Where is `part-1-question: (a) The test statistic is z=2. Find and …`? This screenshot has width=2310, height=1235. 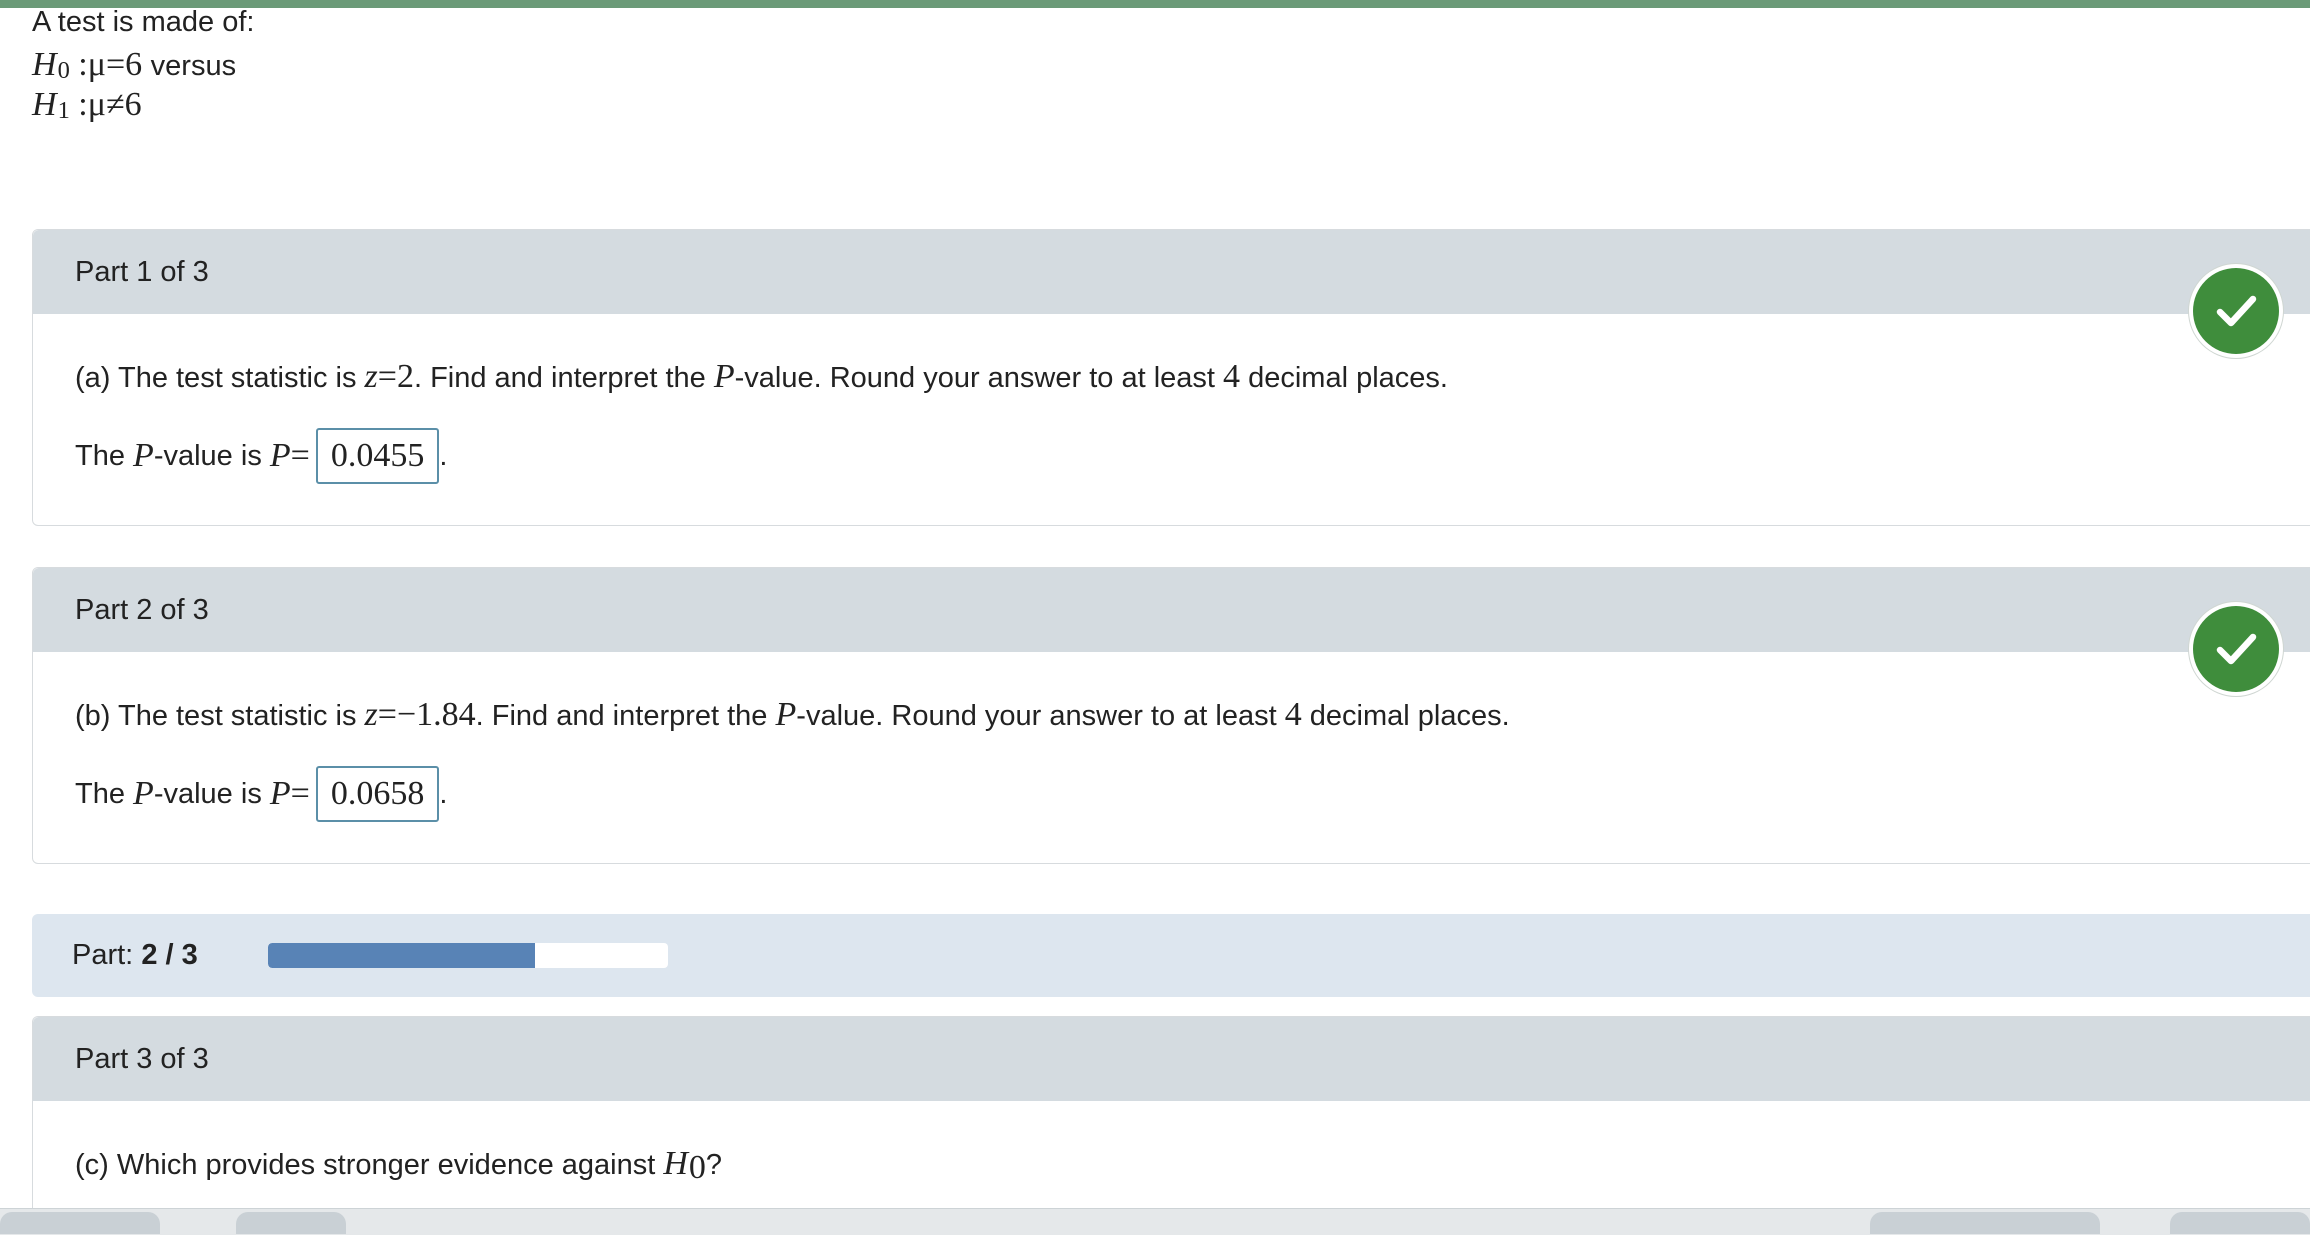 part-1-question: (a) The test statistic is z=2. Find and … is located at coordinates (761, 376).